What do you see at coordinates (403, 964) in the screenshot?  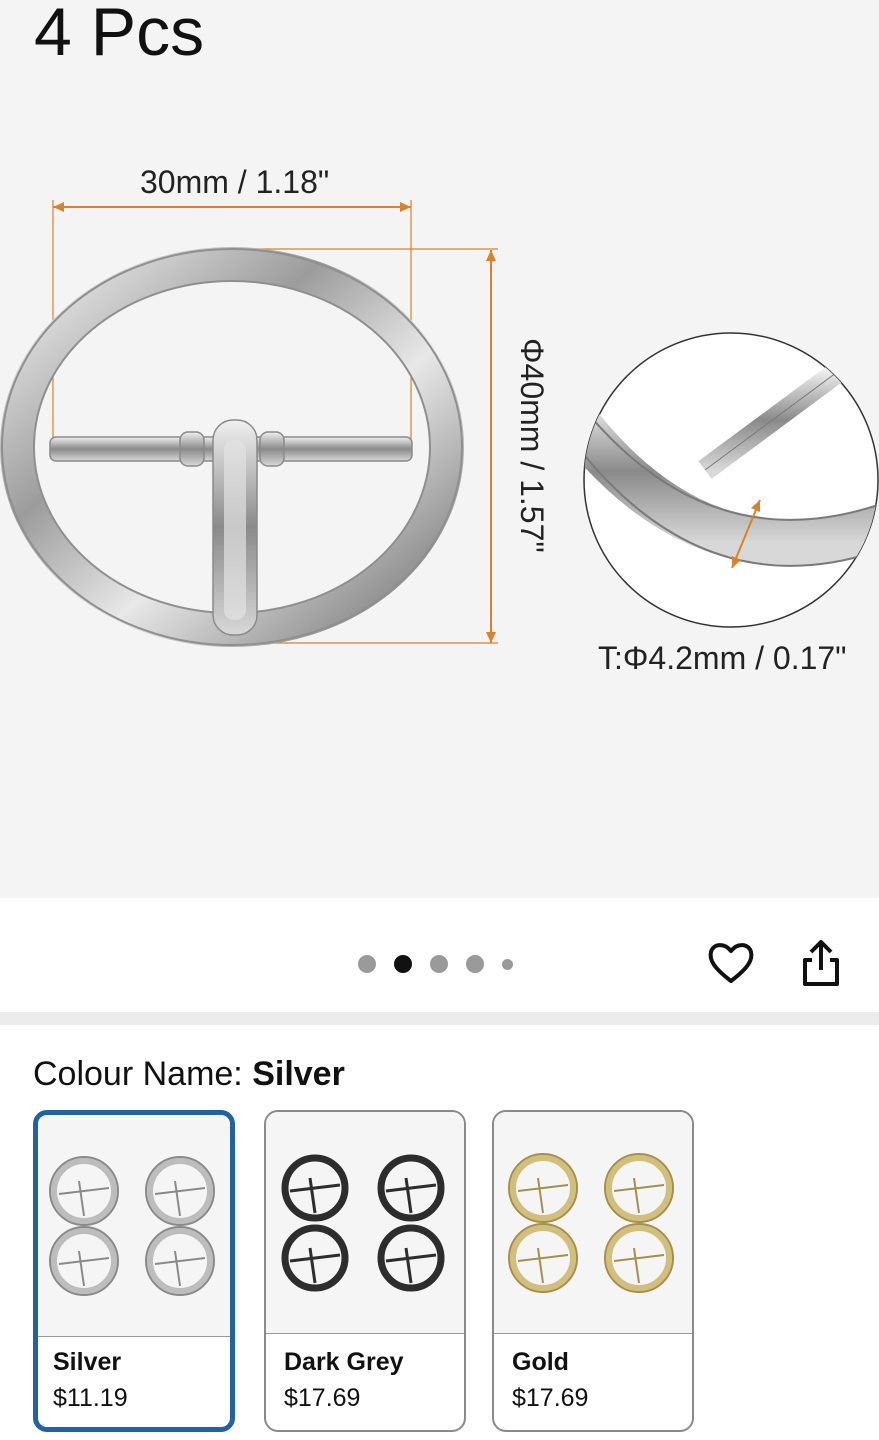 I see `carousel-dot-active` at bounding box center [403, 964].